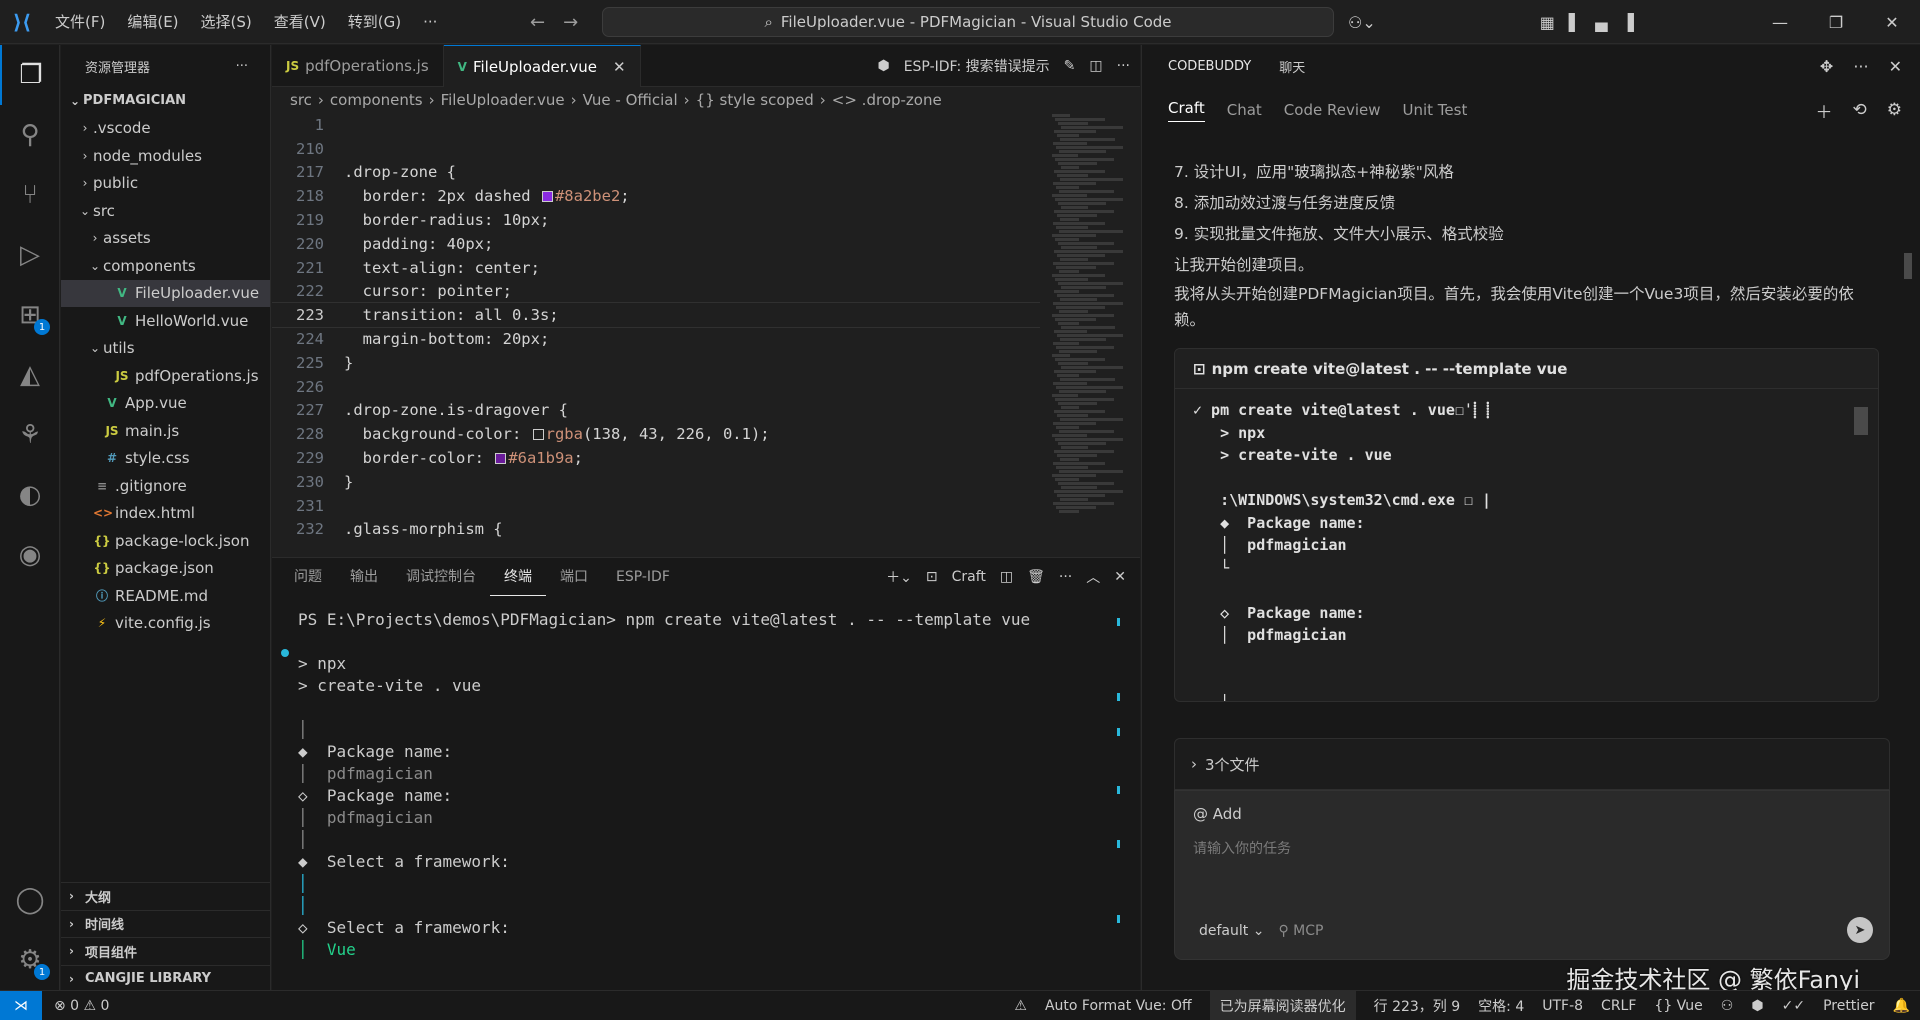 The image size is (1920, 1020). What do you see at coordinates (418, 291) in the screenshot?
I see `code-text: cursor: pointer;` at bounding box center [418, 291].